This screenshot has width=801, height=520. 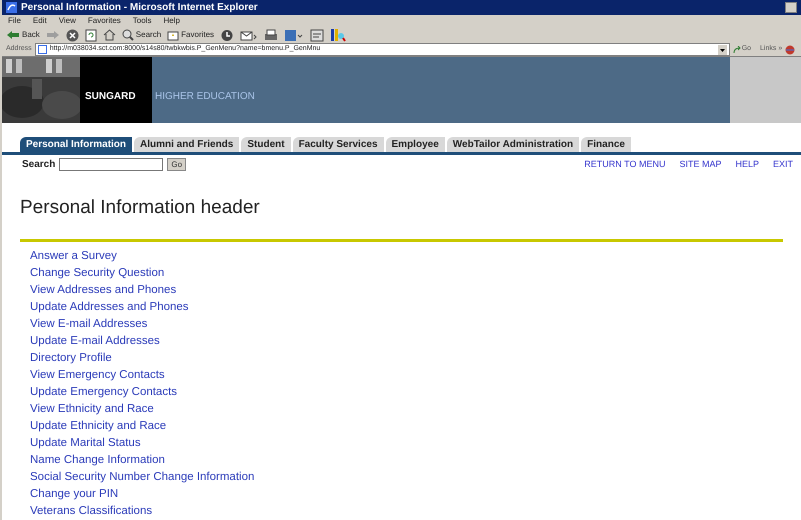 What do you see at coordinates (76, 144) in the screenshot?
I see `tab: Personal Information` at bounding box center [76, 144].